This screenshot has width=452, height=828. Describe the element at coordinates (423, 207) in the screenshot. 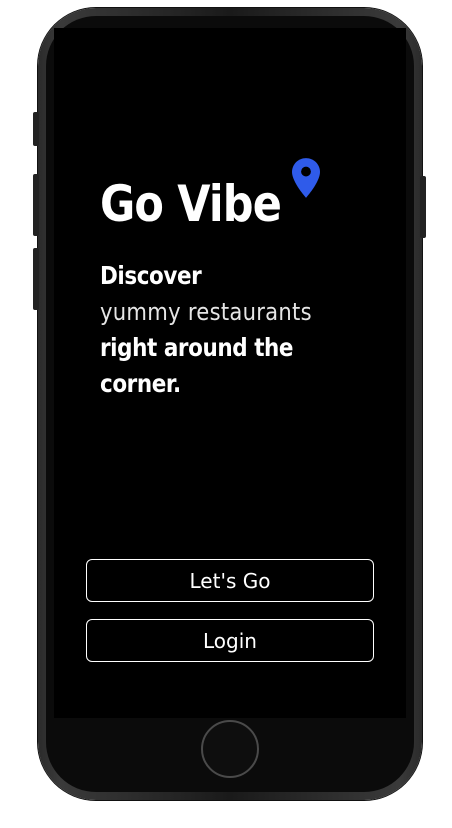

I see `power-button` at that location.